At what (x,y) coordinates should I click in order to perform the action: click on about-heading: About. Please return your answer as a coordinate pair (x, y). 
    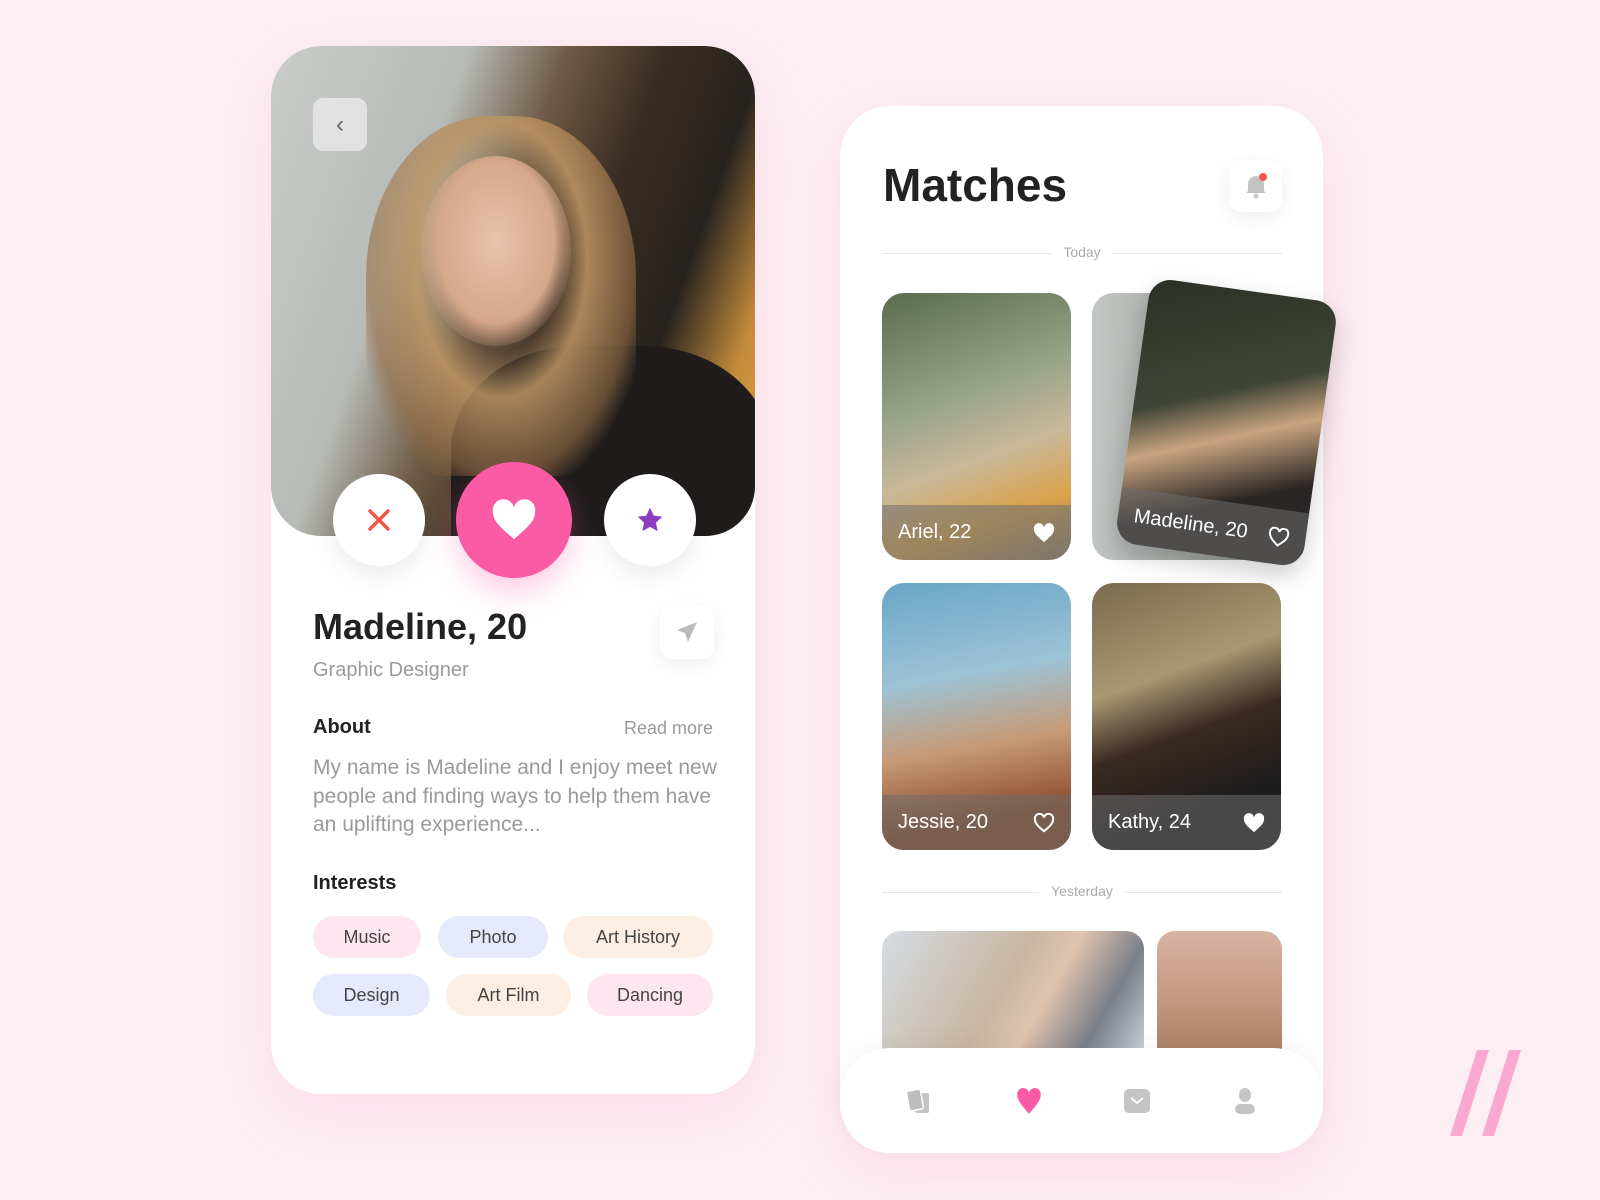
    Looking at the image, I should click on (342, 727).